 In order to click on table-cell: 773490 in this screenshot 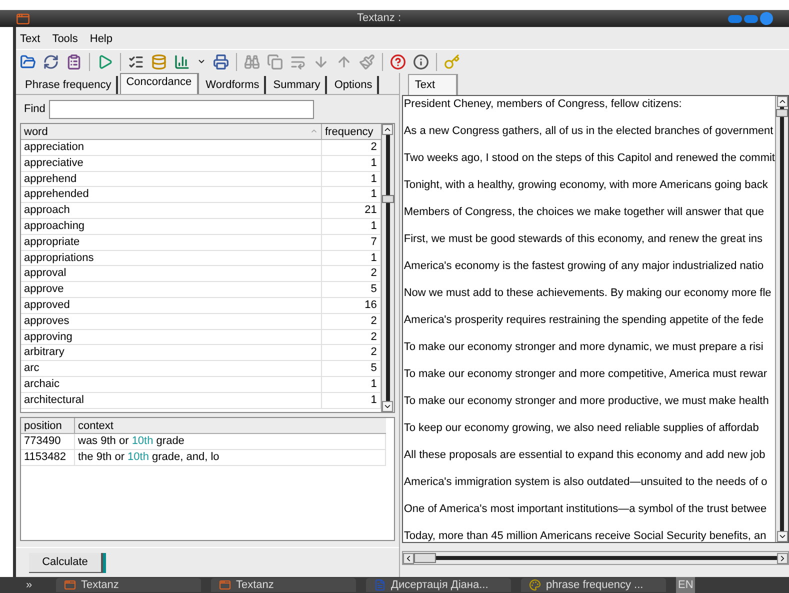, I will do `click(48, 442)`.